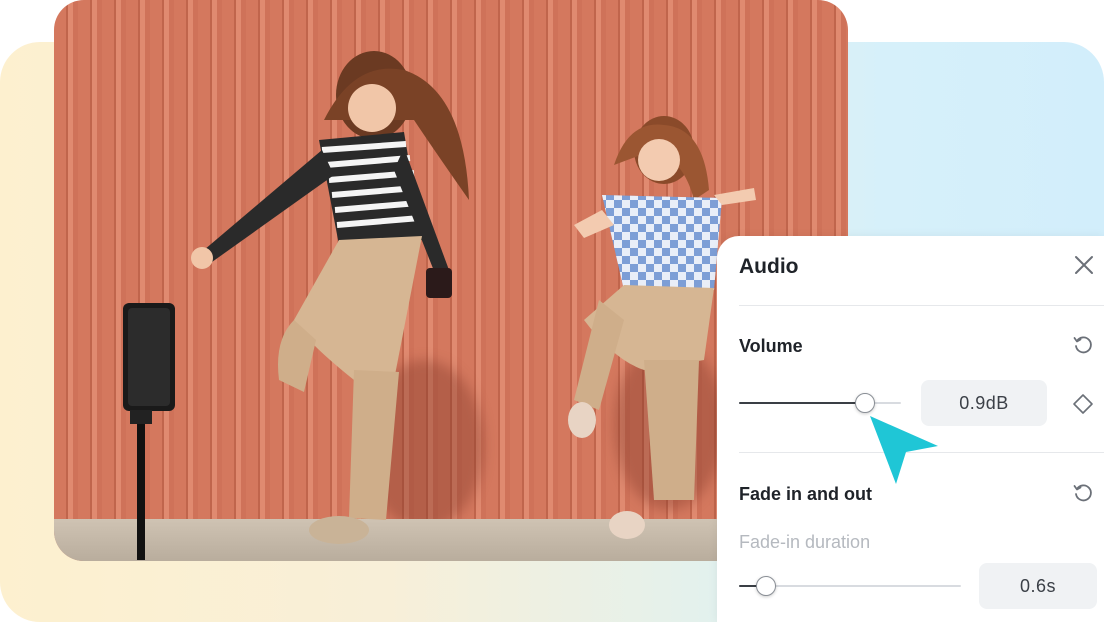 This screenshot has width=1104, height=622. Describe the element at coordinates (771, 346) in the screenshot. I see `volume-label: Volume` at that location.